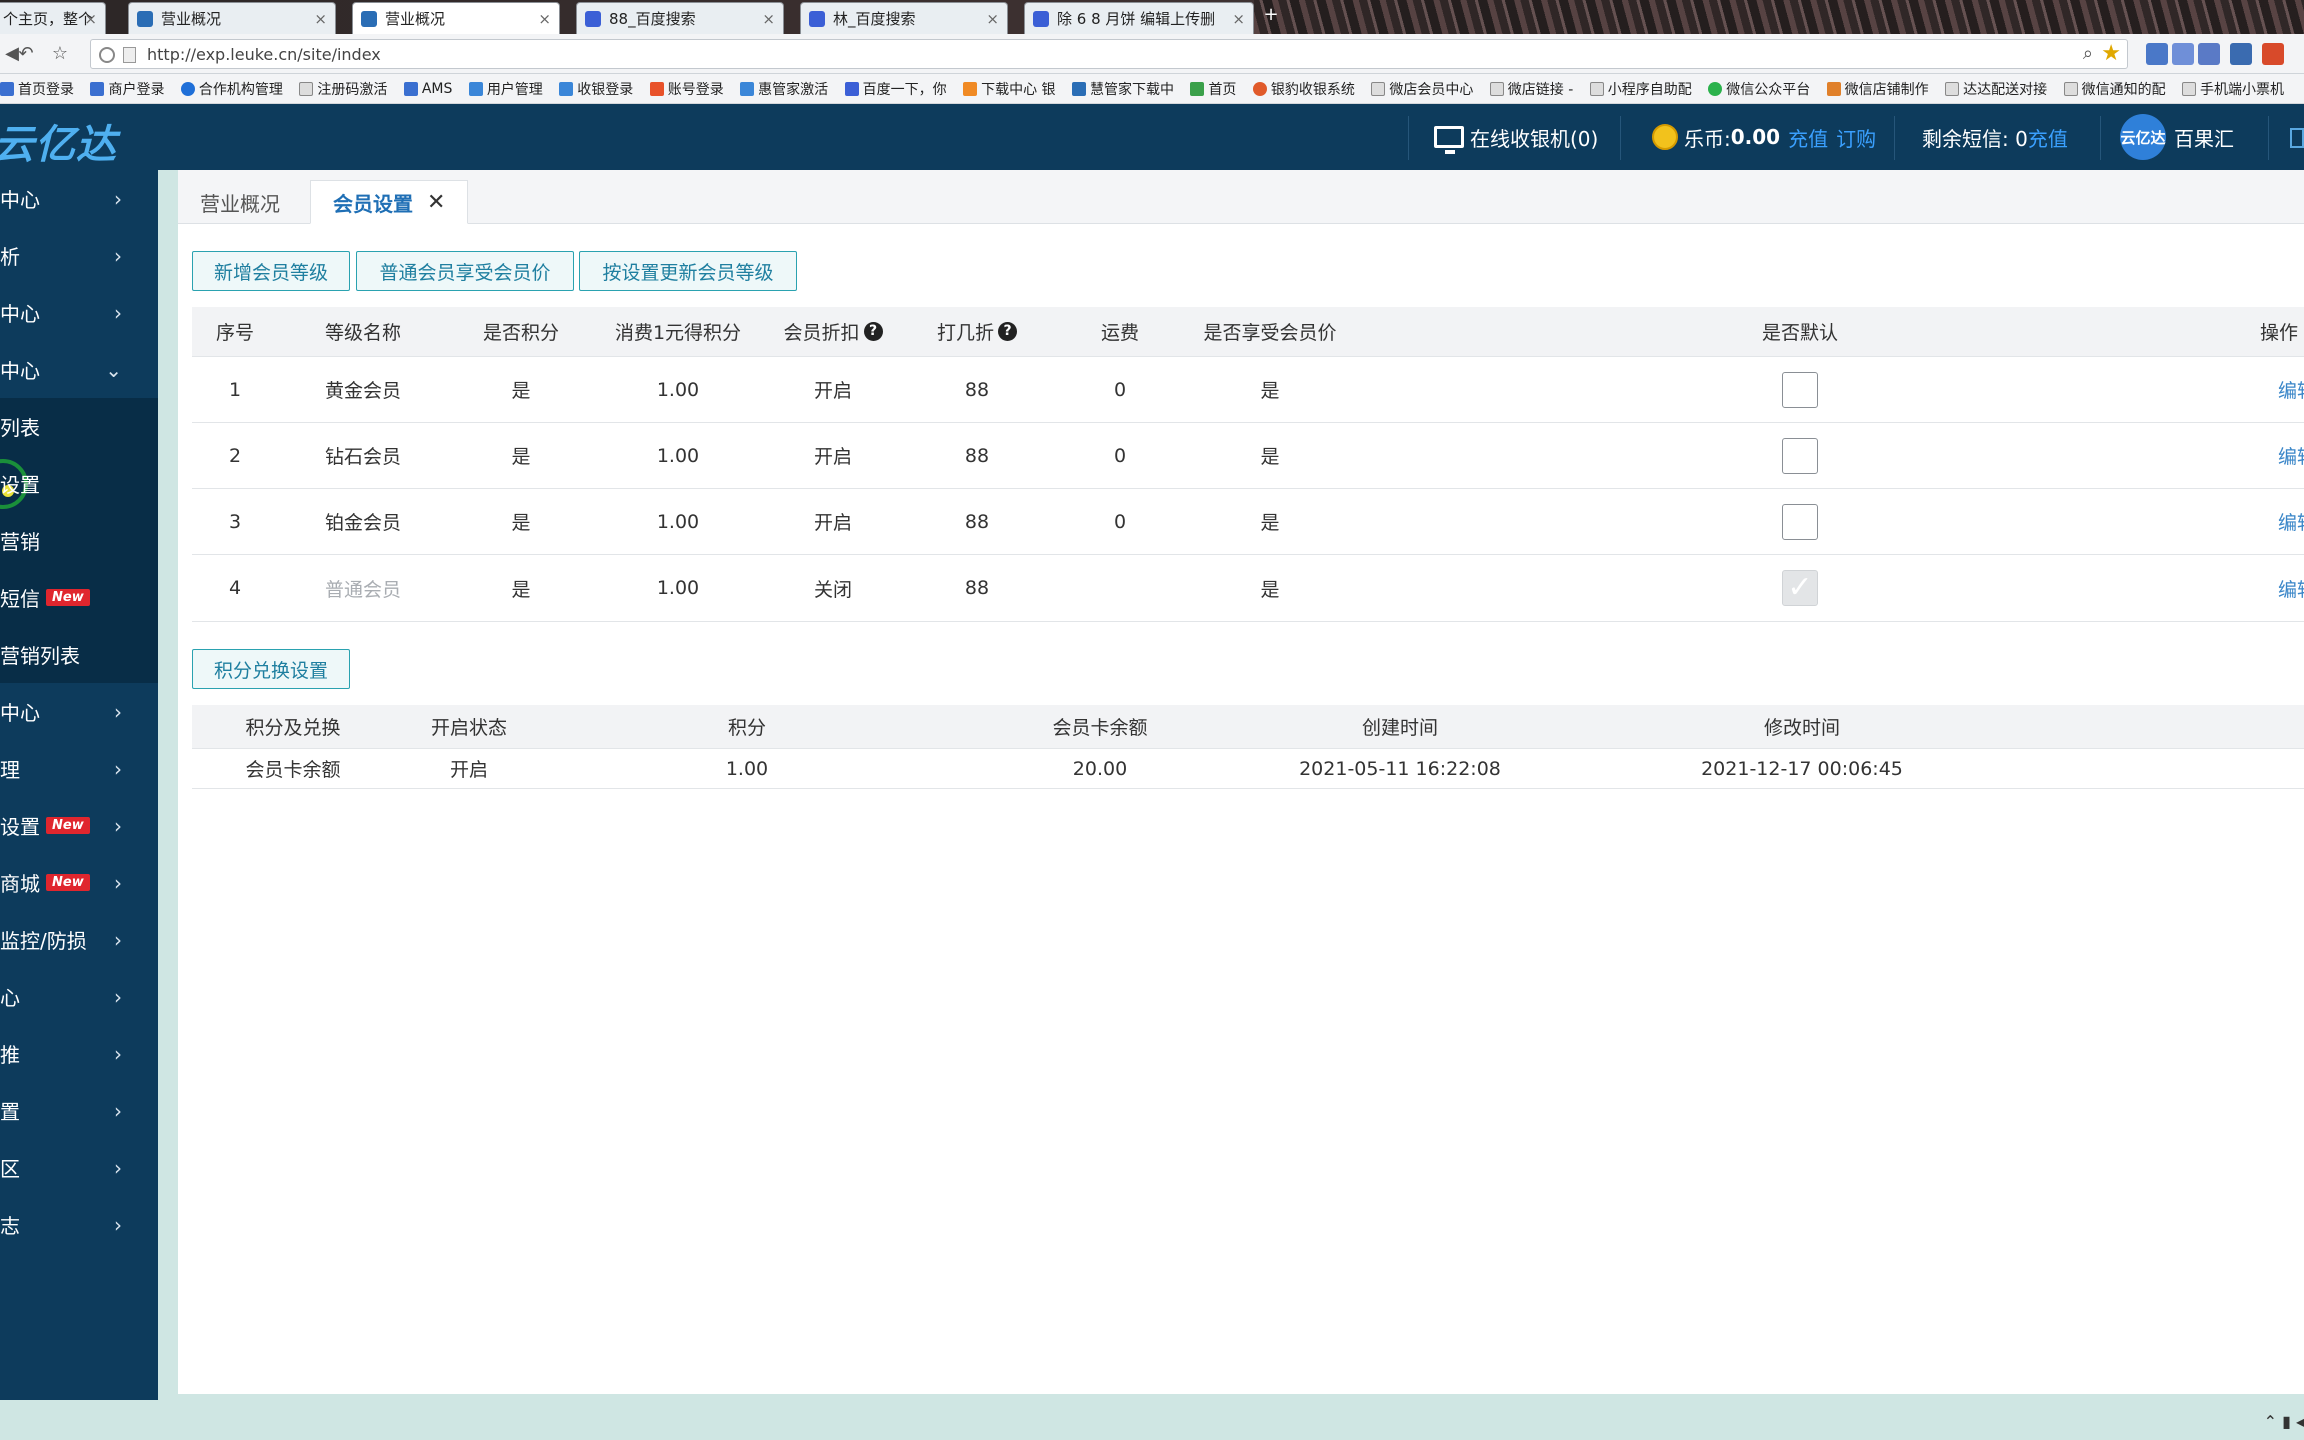  What do you see at coordinates (2048, 137) in the screenshot?
I see `sms-recharge-link: 充值` at bounding box center [2048, 137].